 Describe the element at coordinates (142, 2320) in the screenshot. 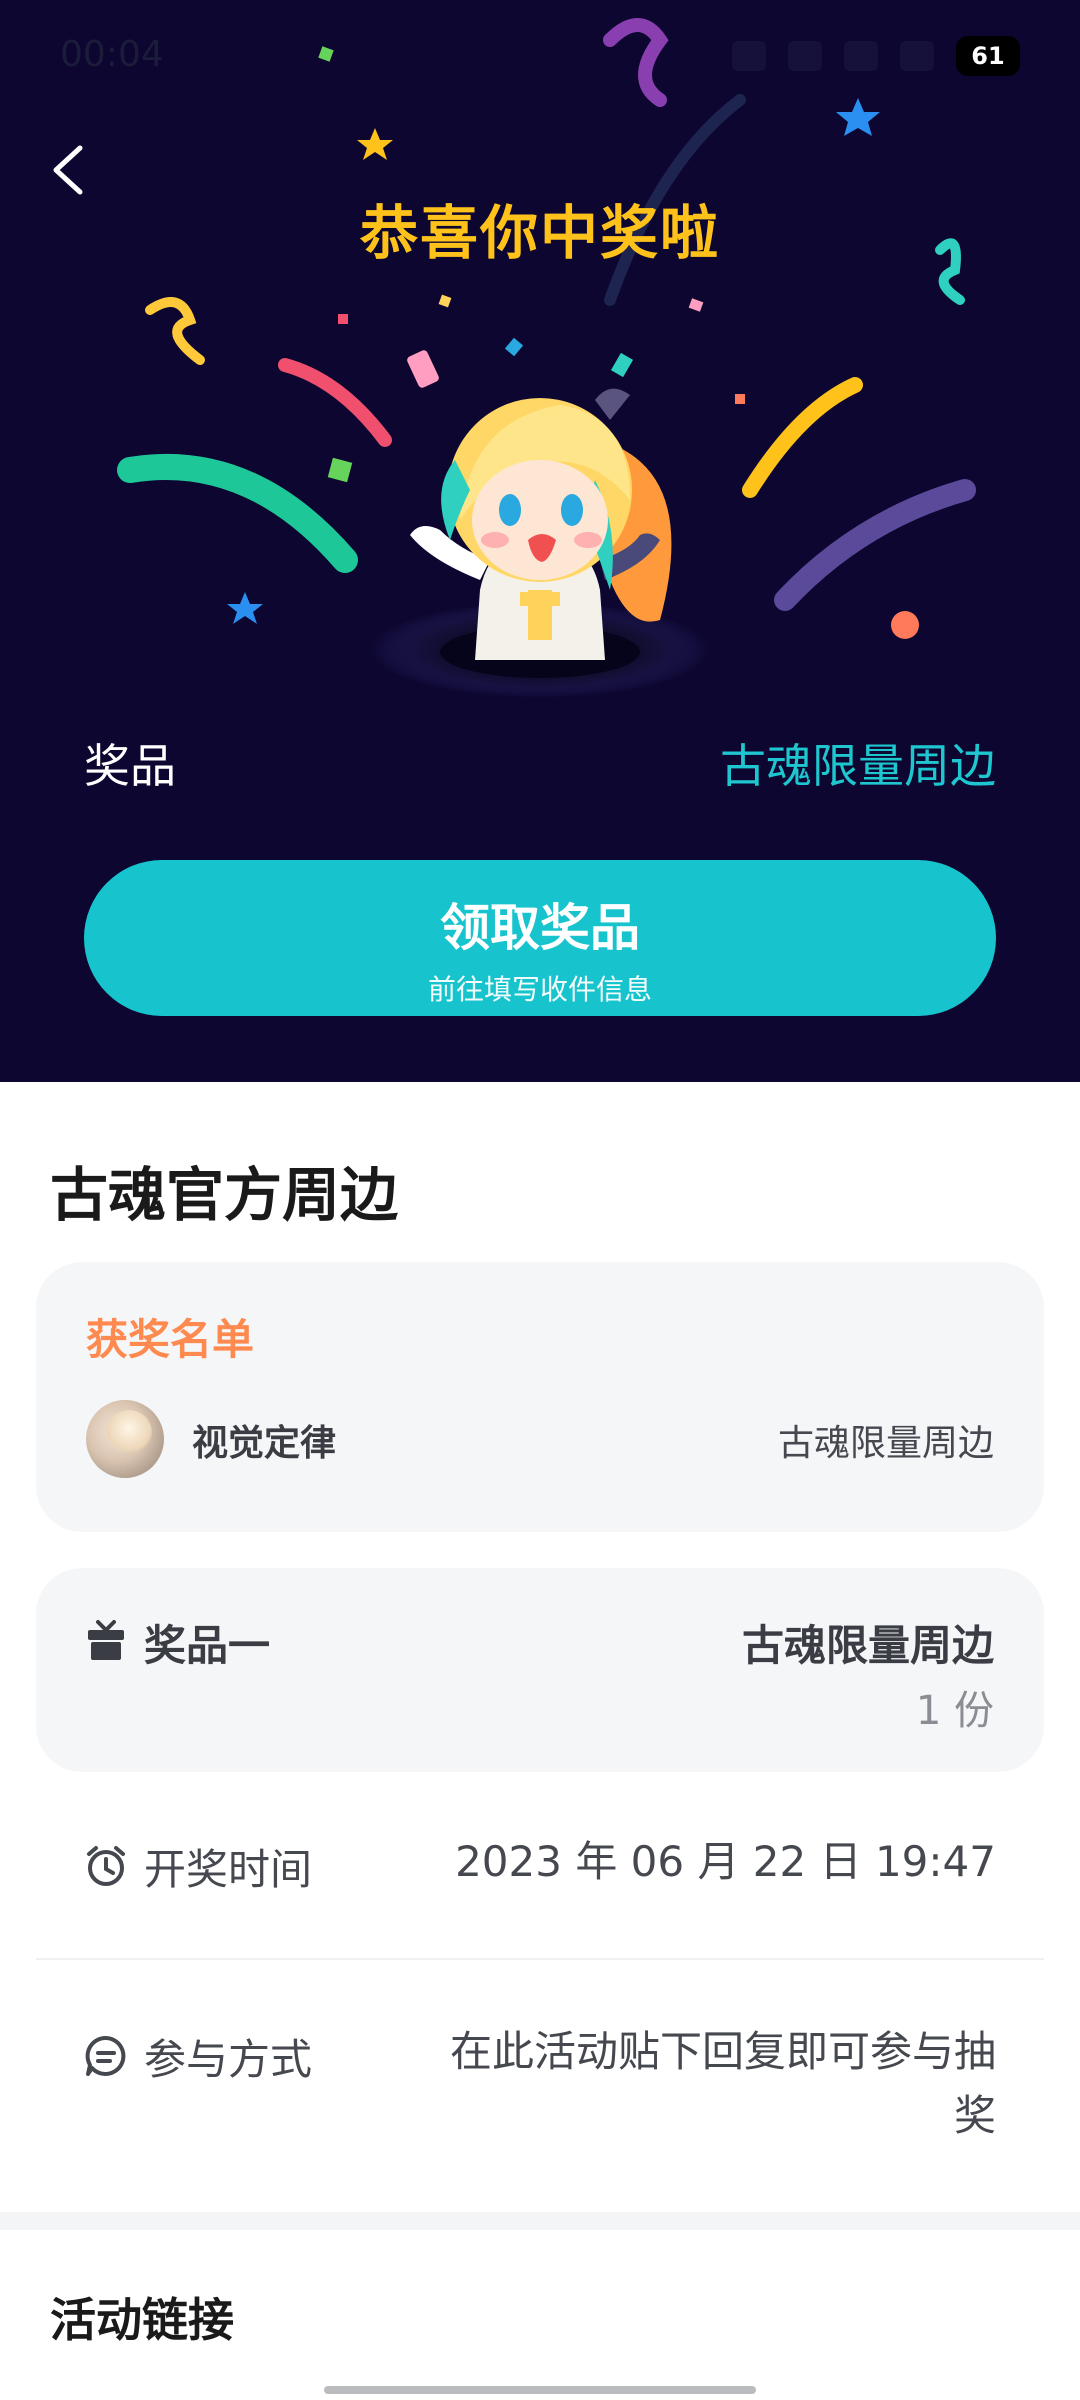

I see `activity-link-title: 活动链接` at that location.